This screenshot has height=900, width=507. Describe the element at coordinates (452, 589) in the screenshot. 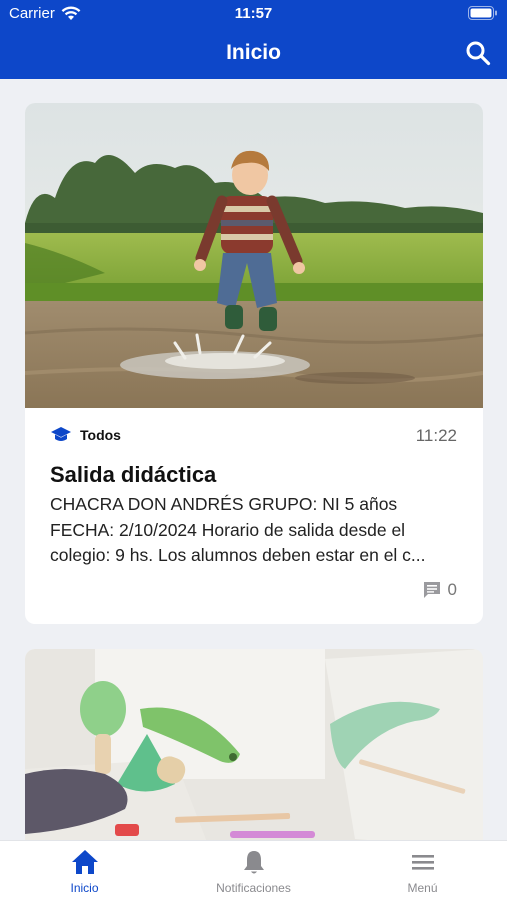

I see `comment-count: 0` at that location.